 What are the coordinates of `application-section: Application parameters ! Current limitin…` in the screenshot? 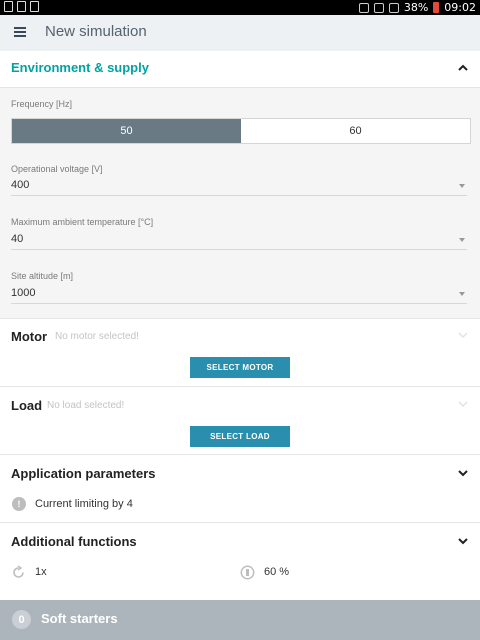 It's located at (240, 488).